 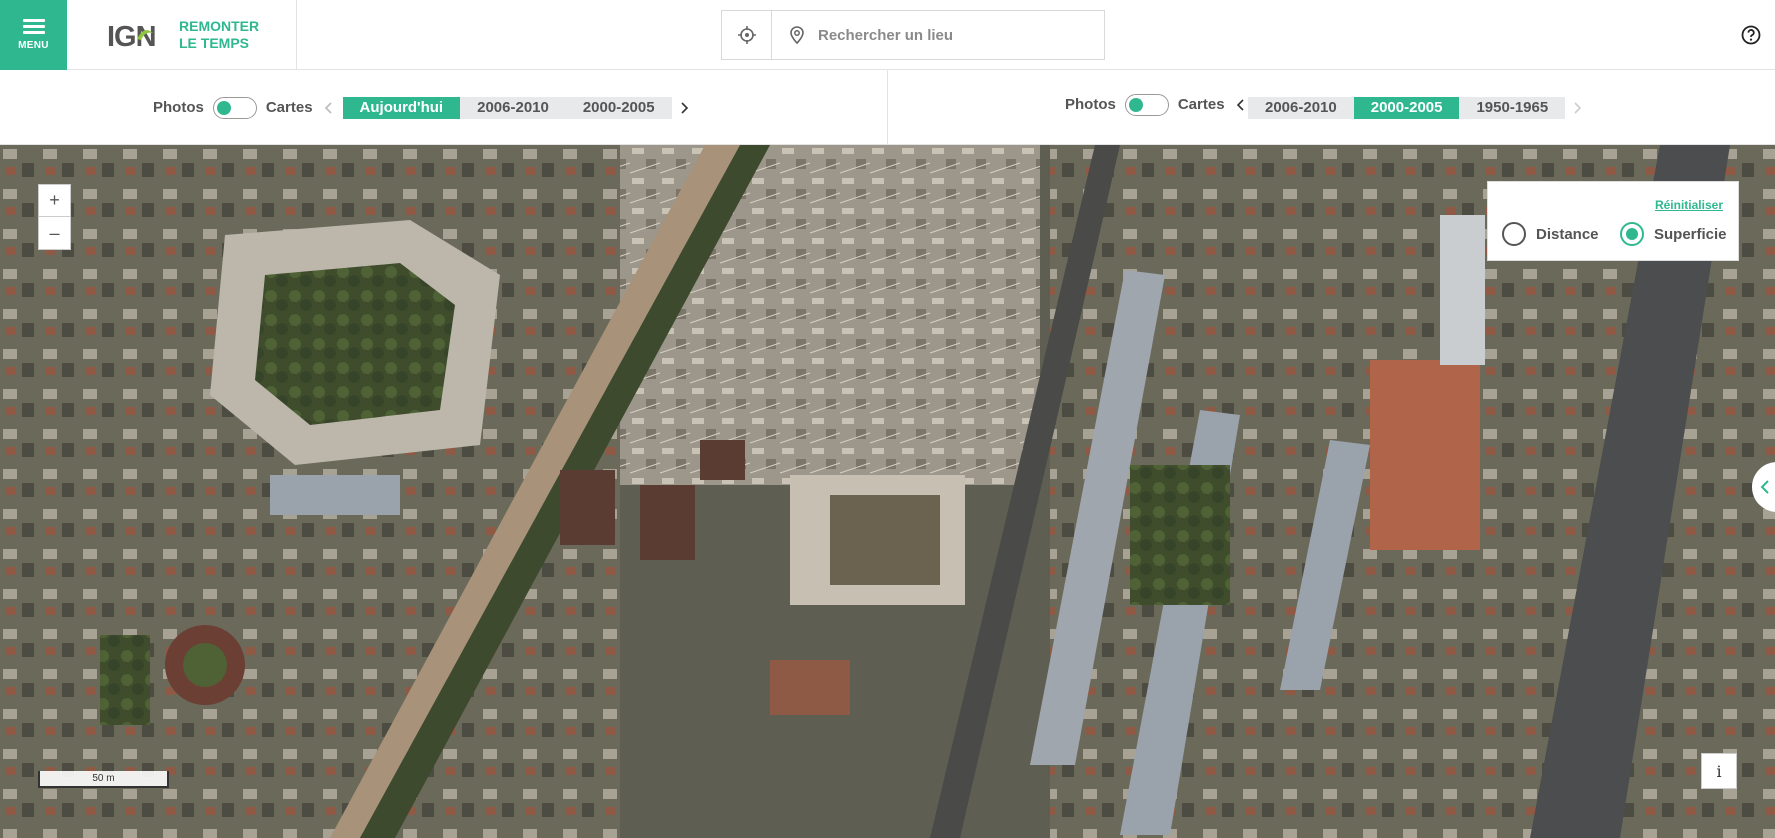 I want to click on right-layer-switch: Photos Cartes, so click(x=1156, y=104).